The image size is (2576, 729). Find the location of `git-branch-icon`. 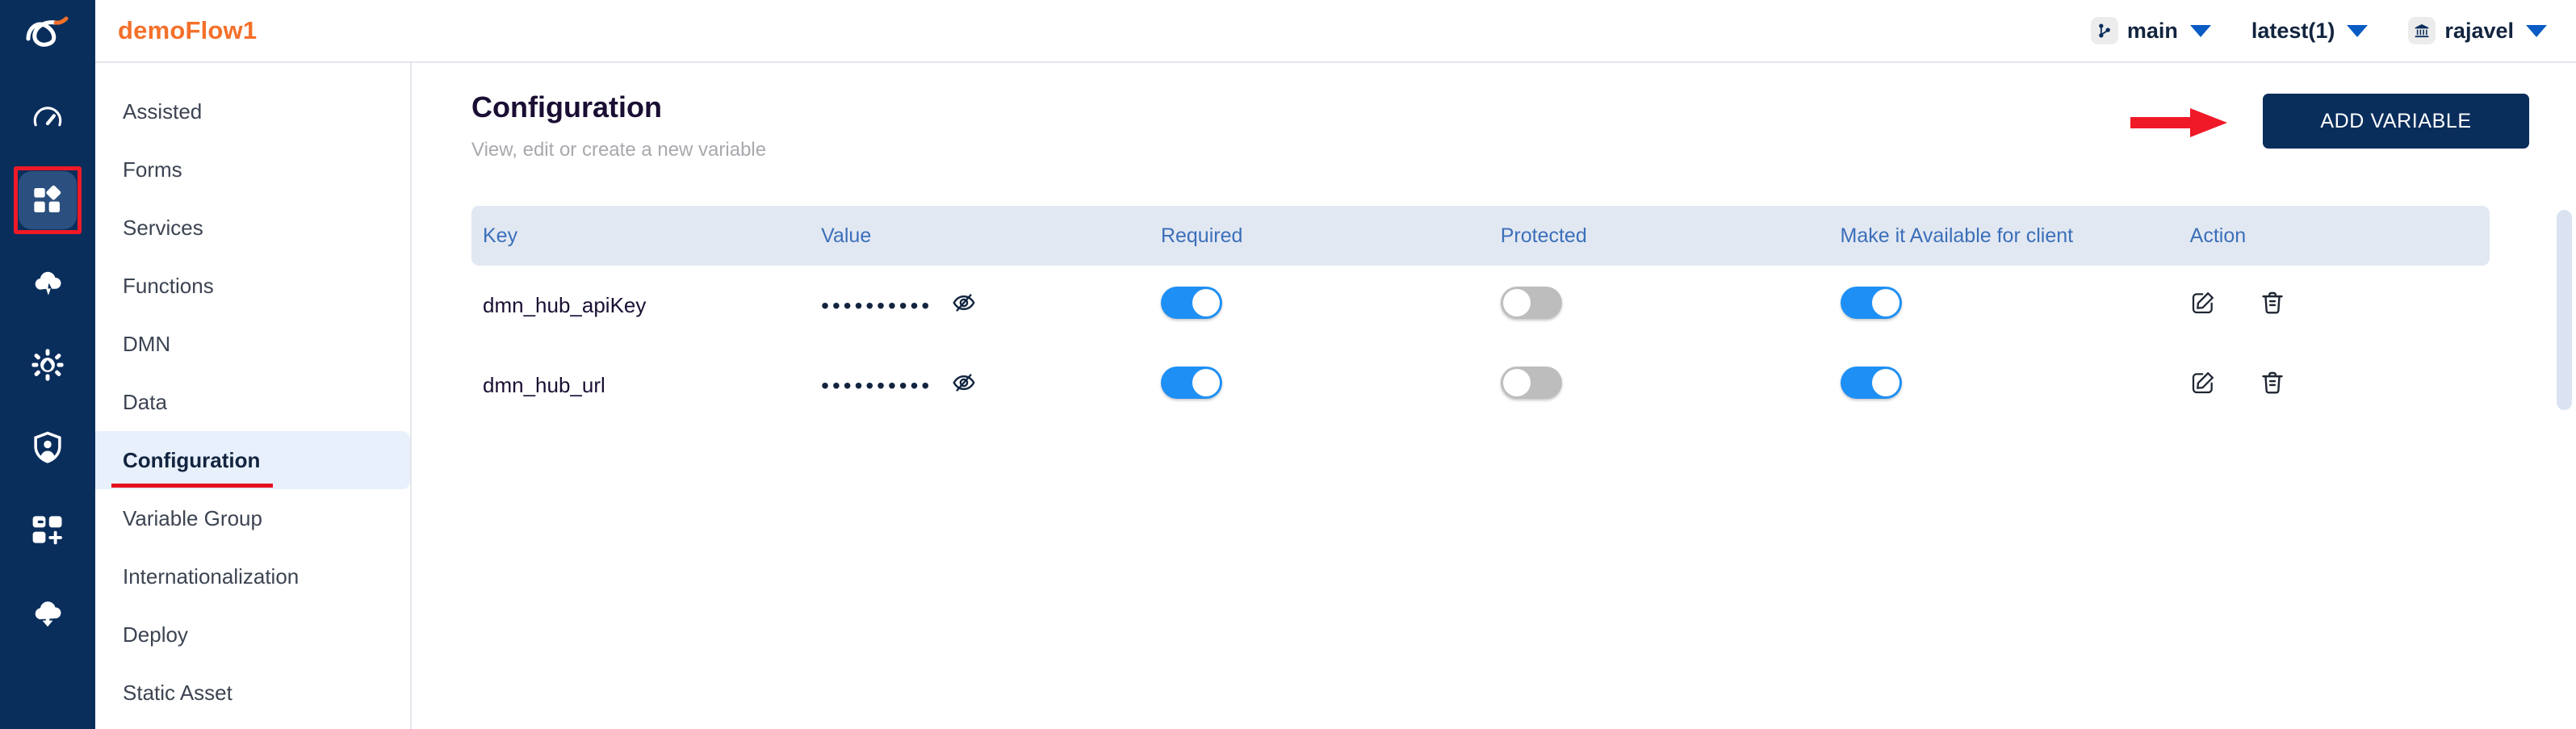

git-branch-icon is located at coordinates (2104, 30).